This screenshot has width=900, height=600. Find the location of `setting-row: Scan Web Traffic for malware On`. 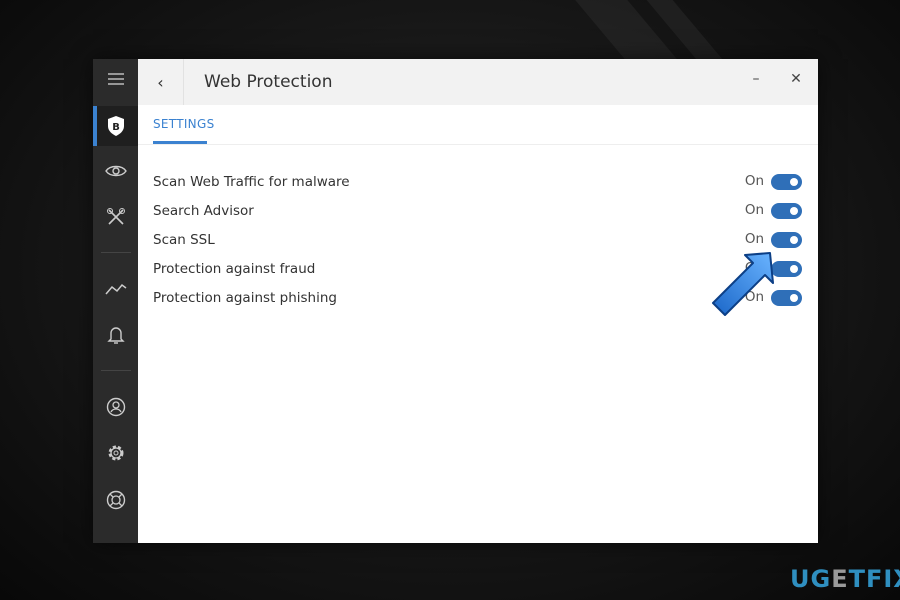

setting-row: Scan Web Traffic for malware On is located at coordinates (477, 183).